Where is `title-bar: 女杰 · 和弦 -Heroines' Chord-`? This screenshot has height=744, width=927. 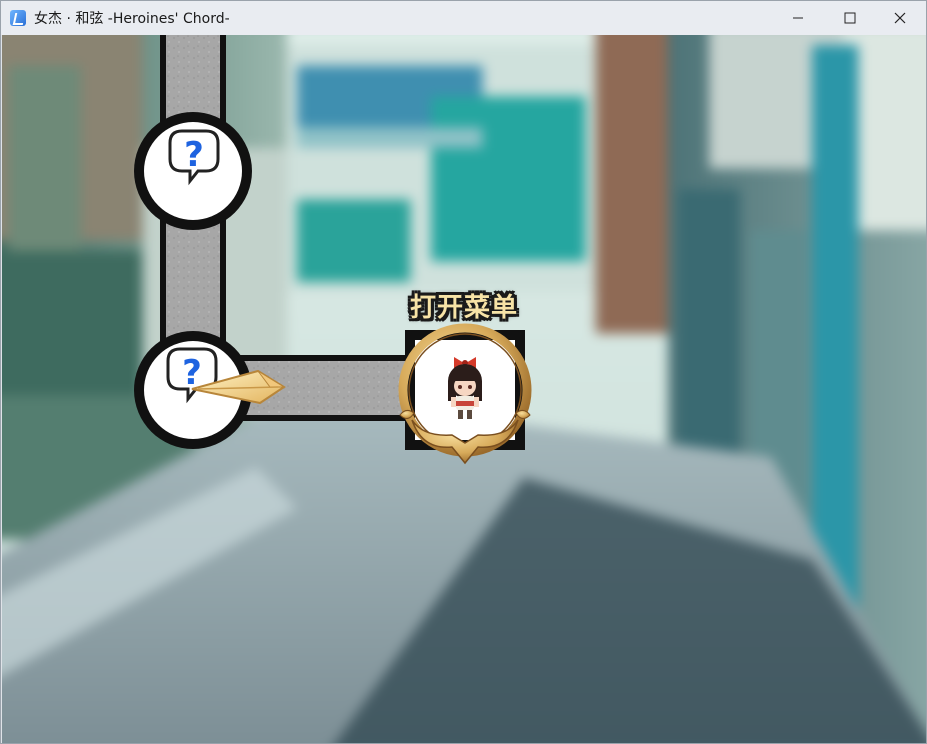
title-bar: 女杰 · 和弦 -Heroines' Chord- is located at coordinates (463, 18).